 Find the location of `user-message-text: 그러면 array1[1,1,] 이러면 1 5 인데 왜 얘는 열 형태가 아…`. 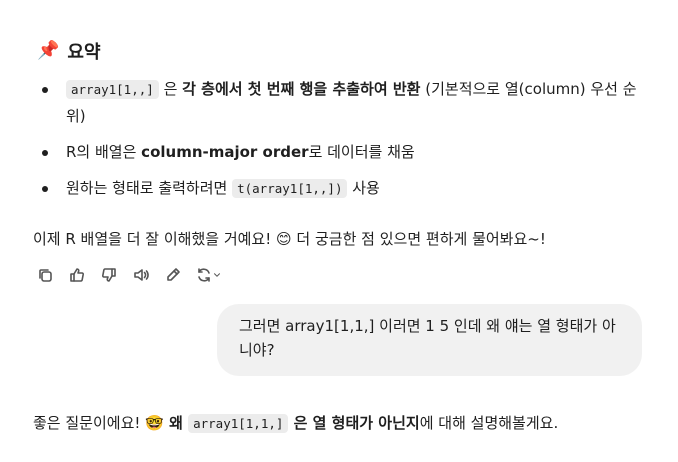

user-message-text: 그러면 array1[1,1,] 이러면 1 5 인데 왜 얘는 열 형태가 아… is located at coordinates (427, 338).